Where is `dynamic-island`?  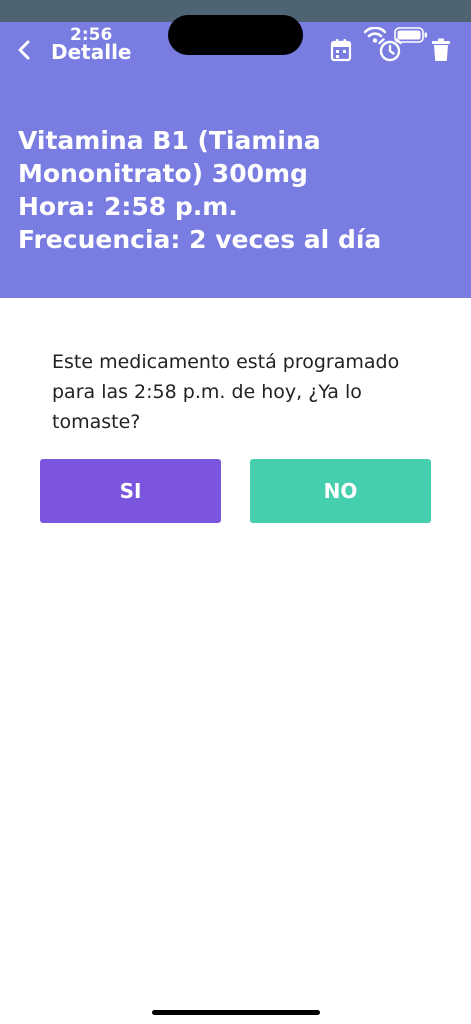 dynamic-island is located at coordinates (235, 35).